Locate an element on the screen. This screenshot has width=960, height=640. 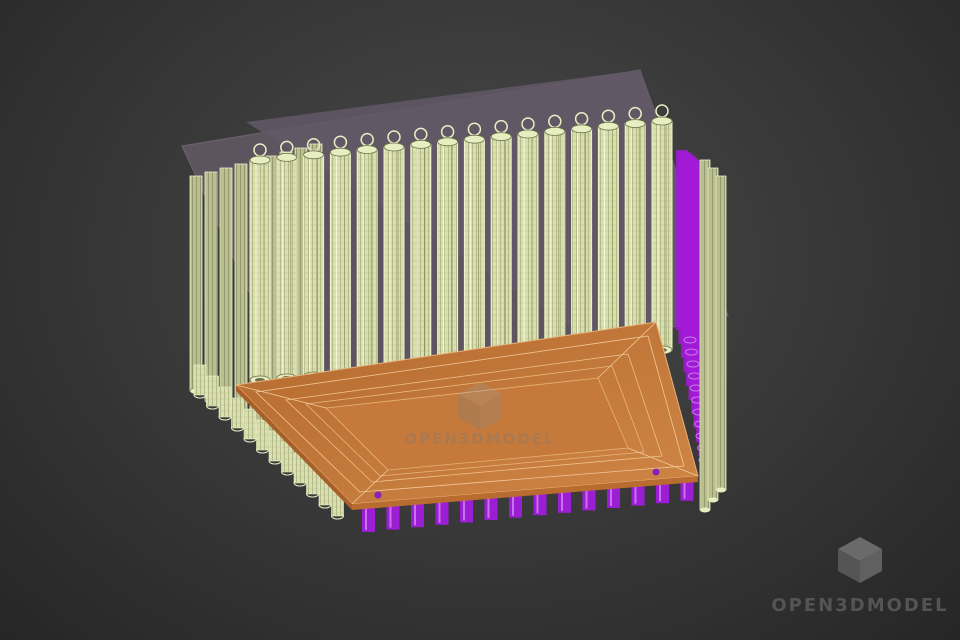
hook-ring is located at coordinates (662, 111).